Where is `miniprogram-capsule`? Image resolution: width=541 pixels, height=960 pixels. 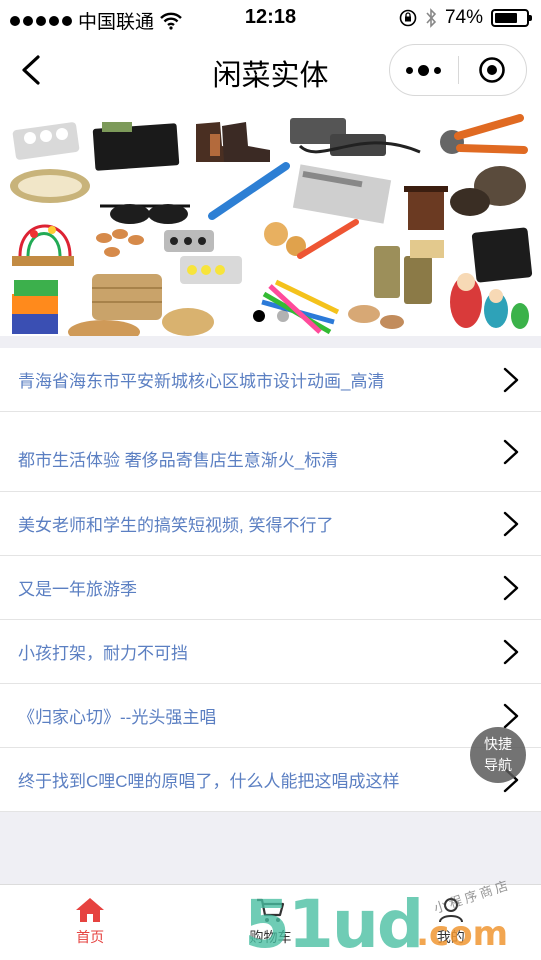
miniprogram-capsule is located at coordinates (458, 70).